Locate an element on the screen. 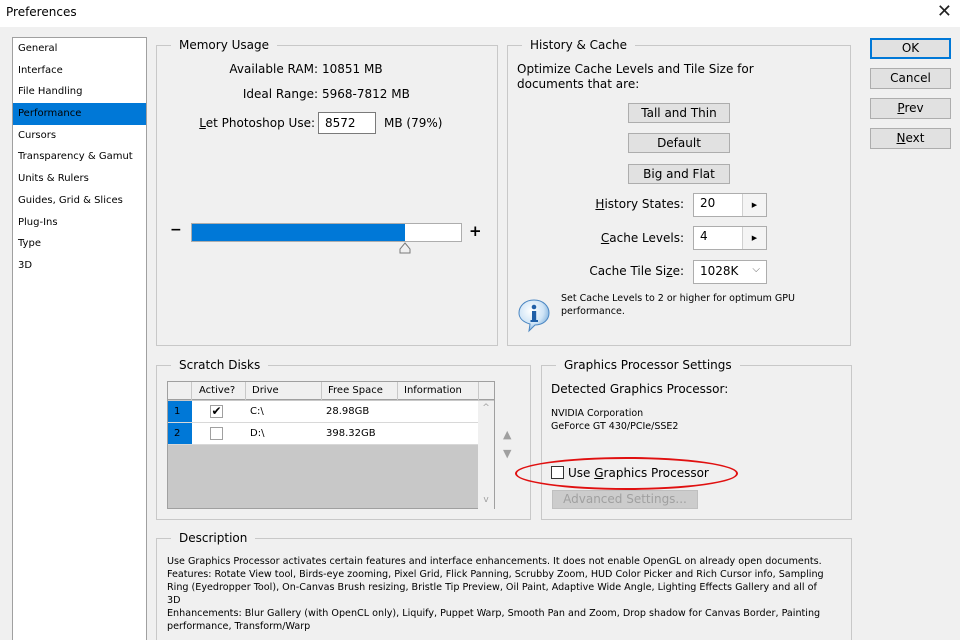 The height and width of the screenshot is (640, 960). cache-info-line2: performance. is located at coordinates (593, 311).